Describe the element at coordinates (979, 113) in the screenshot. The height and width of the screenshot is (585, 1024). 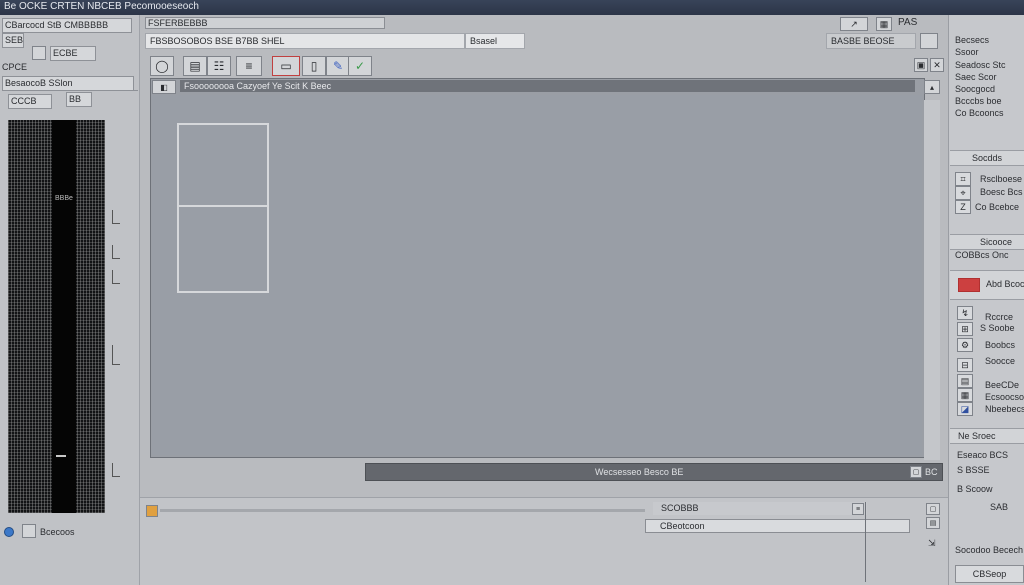
I see `rp-line-6: Co Bcooncs` at that location.